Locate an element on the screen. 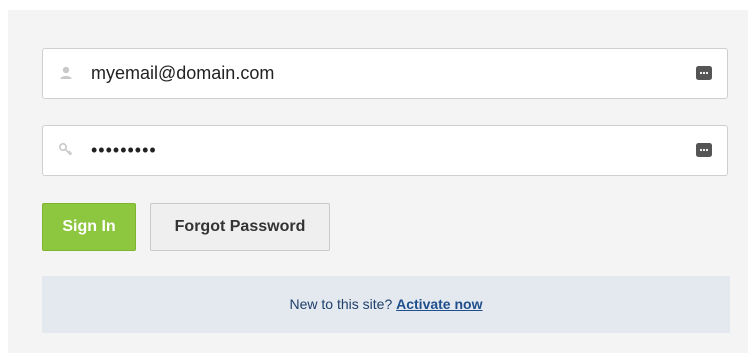  password-field: ••••••••• is located at coordinates (385, 150).